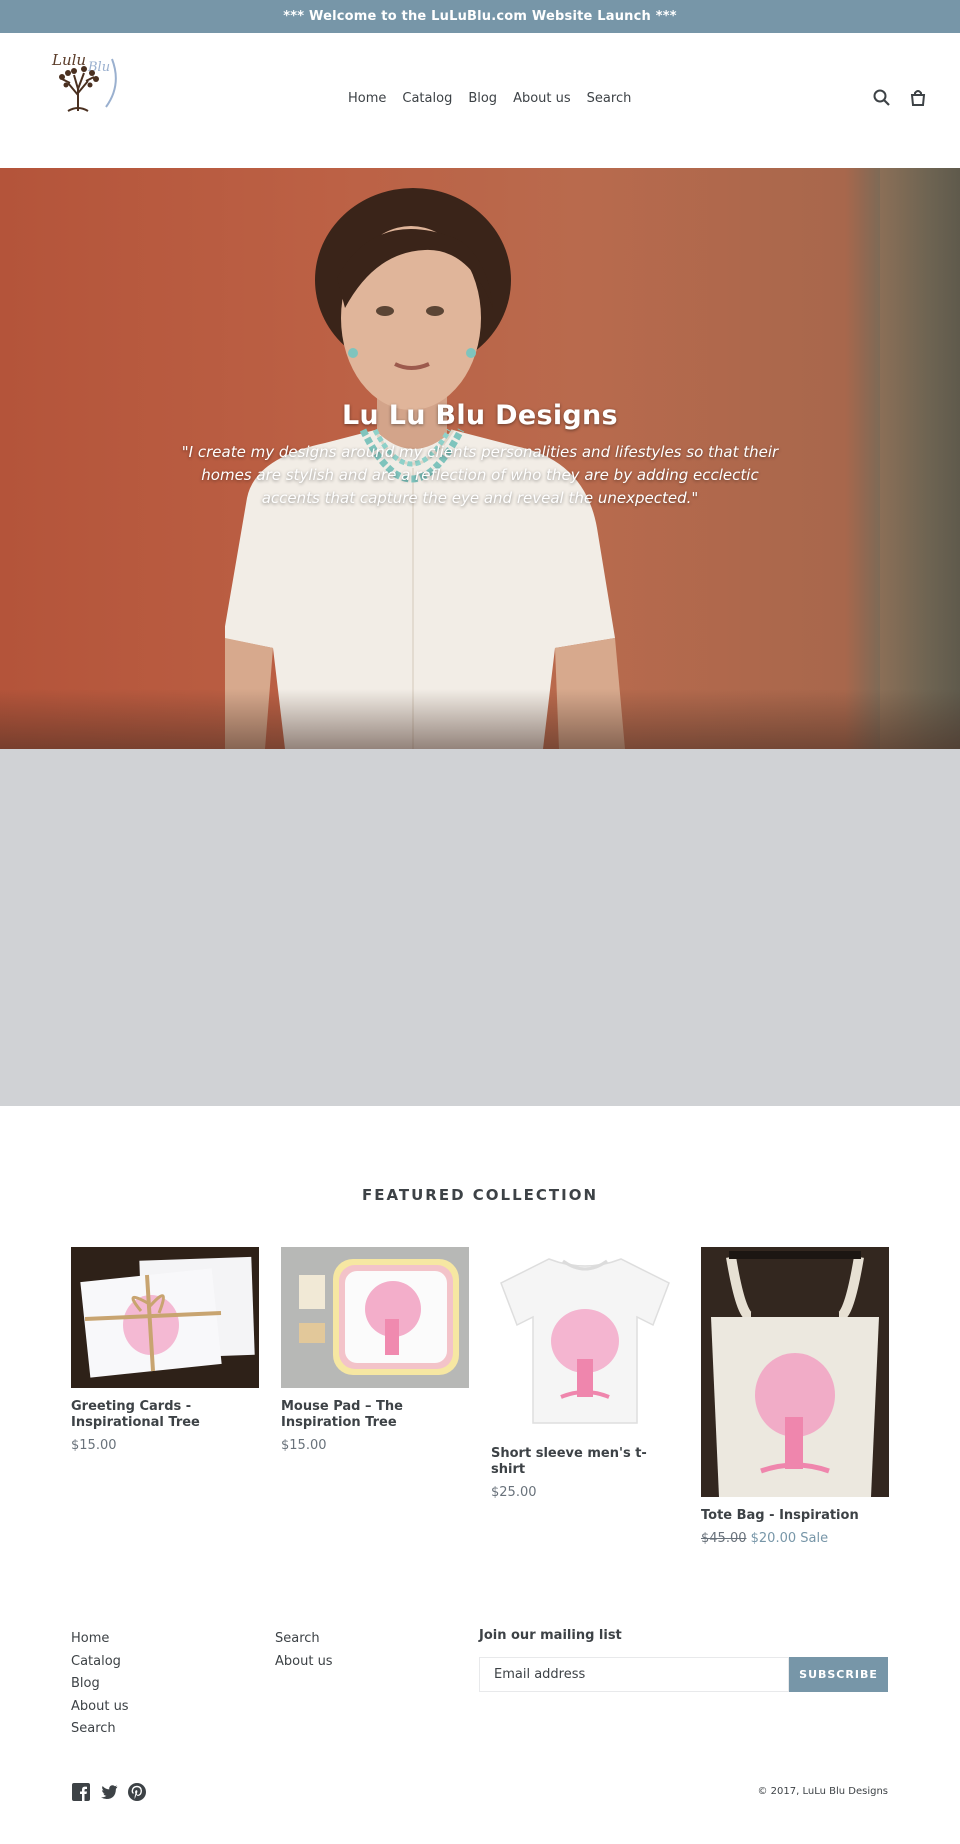 This screenshot has width=960, height=1844. I want to click on footer-link-home: Home, so click(100, 1639).